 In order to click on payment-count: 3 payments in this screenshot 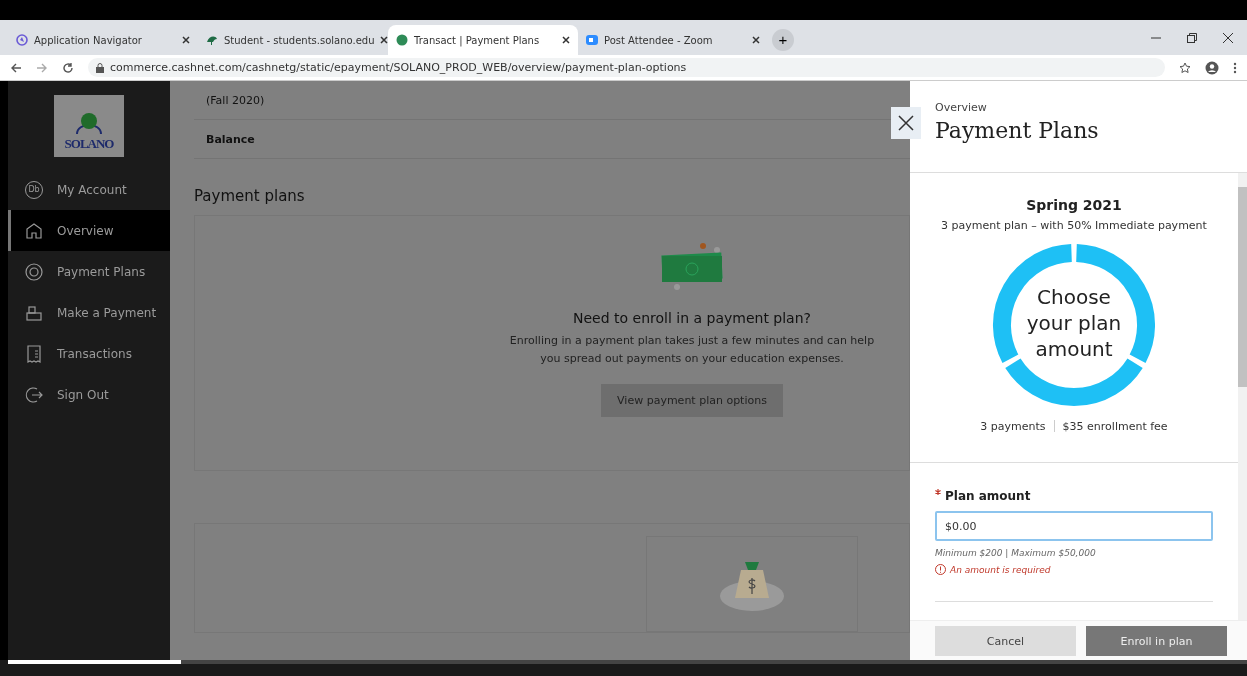, I will do `click(1013, 426)`.